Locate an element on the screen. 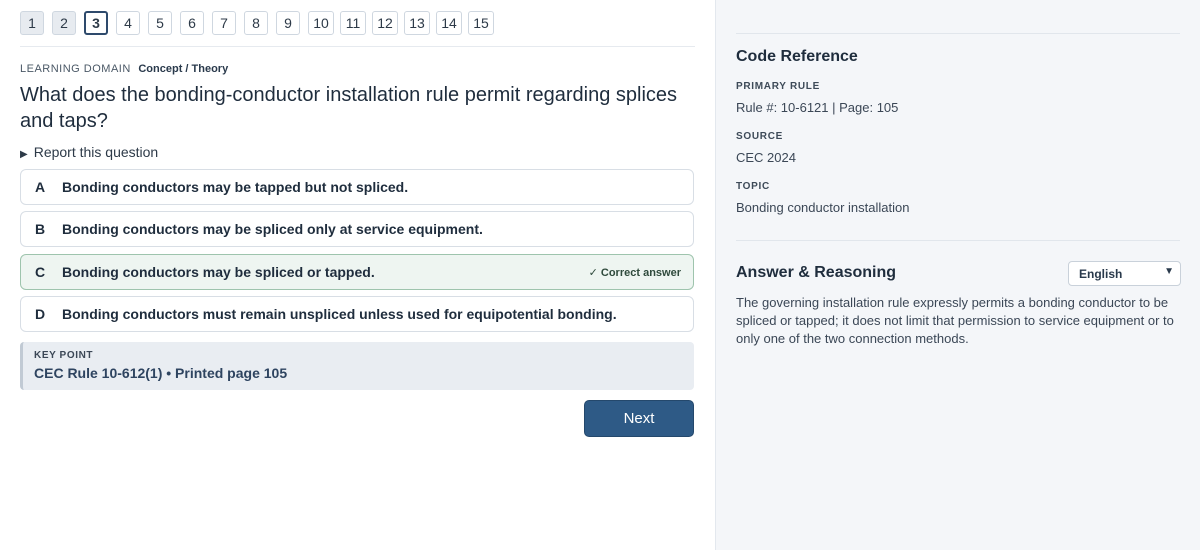 This screenshot has width=1200, height=550. option-letter: B is located at coordinates (40, 229).